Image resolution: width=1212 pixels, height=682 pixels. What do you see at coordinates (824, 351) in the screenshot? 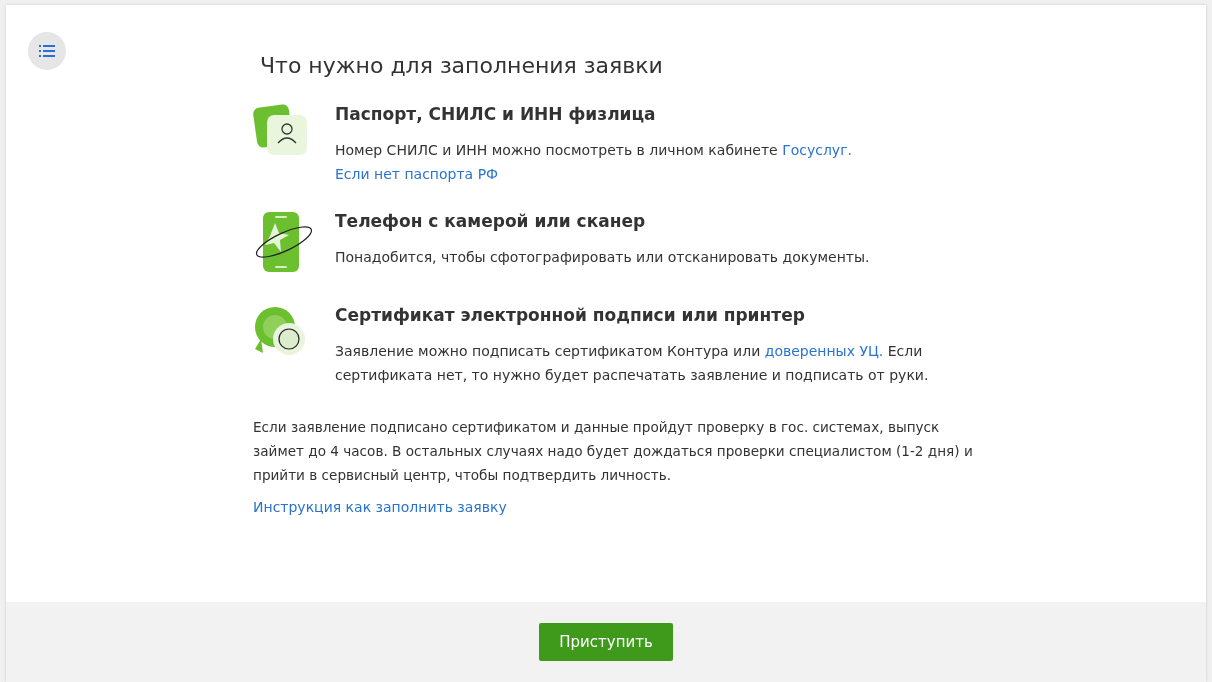
I see `description-link: доверенных УЦ.` at bounding box center [824, 351].